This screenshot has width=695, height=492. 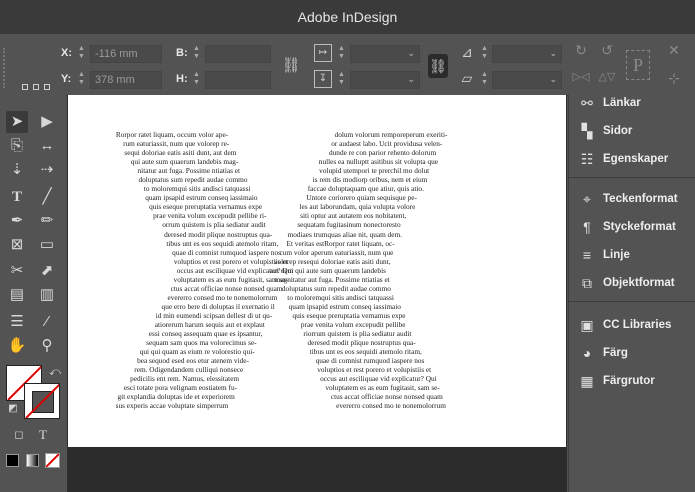 I want to click on text-line: dunde re con parior rehento dolorum, so click(x=383, y=153).